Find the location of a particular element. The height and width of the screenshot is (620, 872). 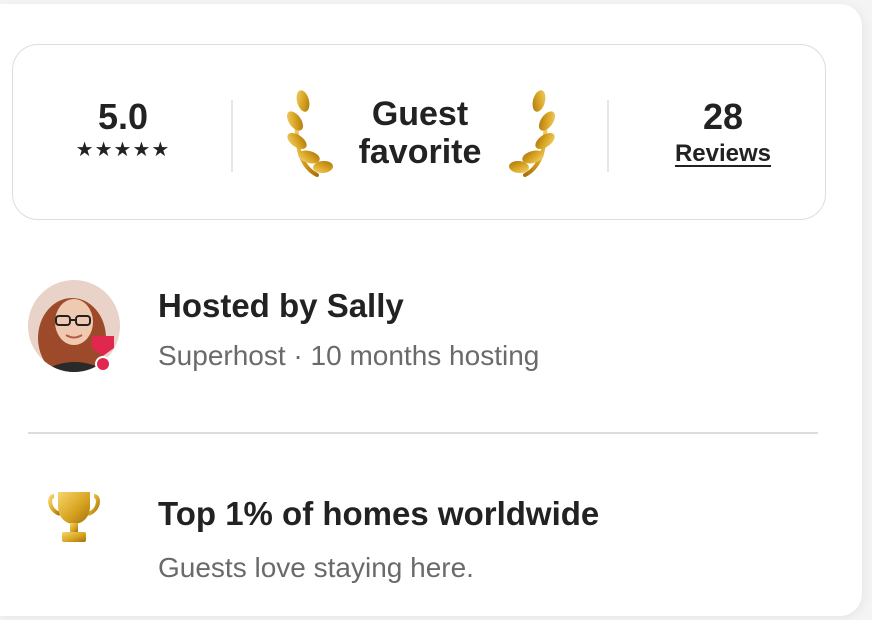

guest-favorite-label: Guest favorite is located at coordinates (420, 133).